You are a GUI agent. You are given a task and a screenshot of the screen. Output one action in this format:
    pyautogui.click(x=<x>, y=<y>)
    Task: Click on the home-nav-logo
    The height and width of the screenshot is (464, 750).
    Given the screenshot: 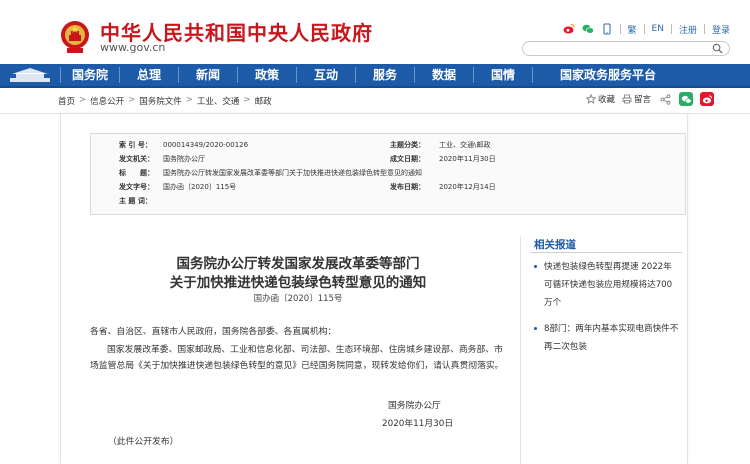 What is the action you would take?
    pyautogui.click(x=30, y=75)
    